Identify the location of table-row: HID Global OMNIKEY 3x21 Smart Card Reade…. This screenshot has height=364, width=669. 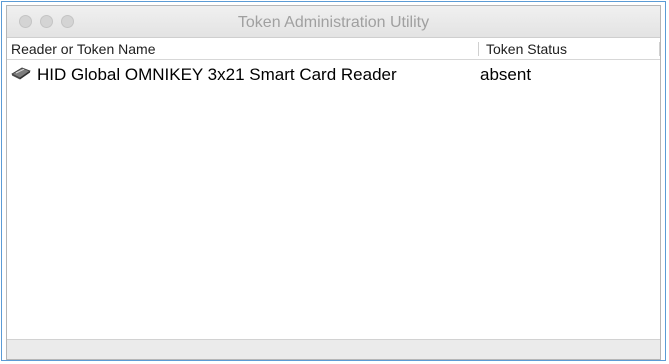
(333, 74).